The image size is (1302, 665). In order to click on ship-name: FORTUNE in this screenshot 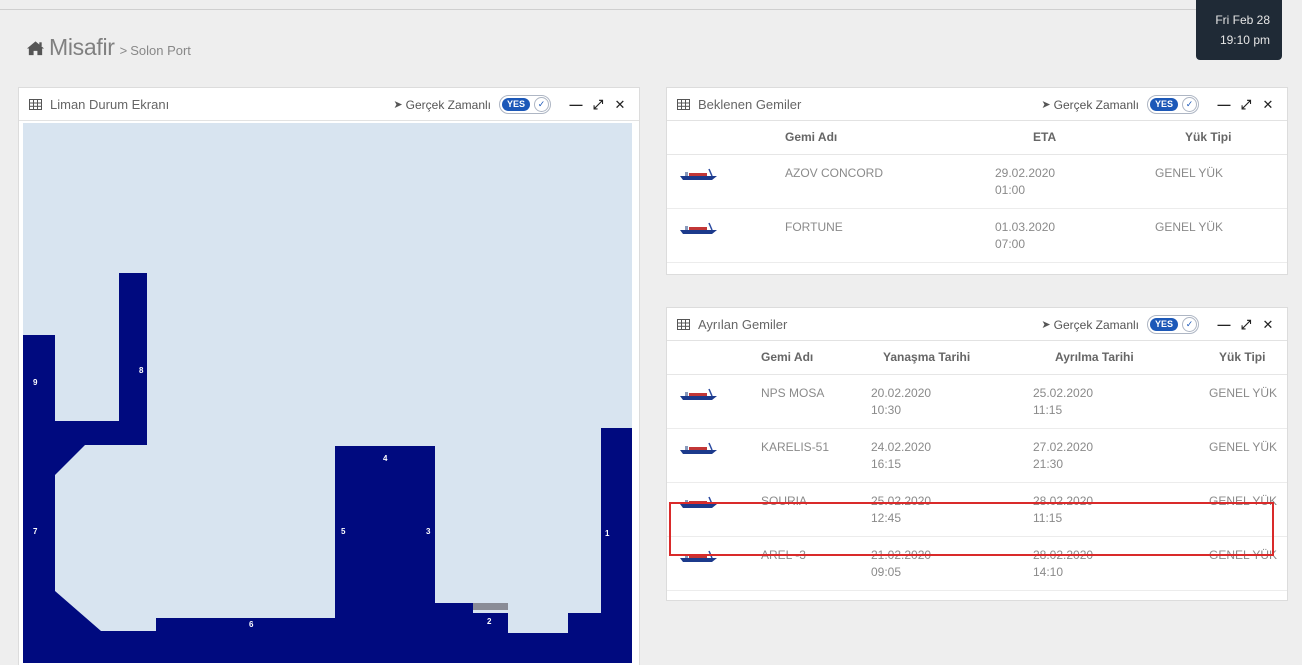, I will do `click(890, 235)`.